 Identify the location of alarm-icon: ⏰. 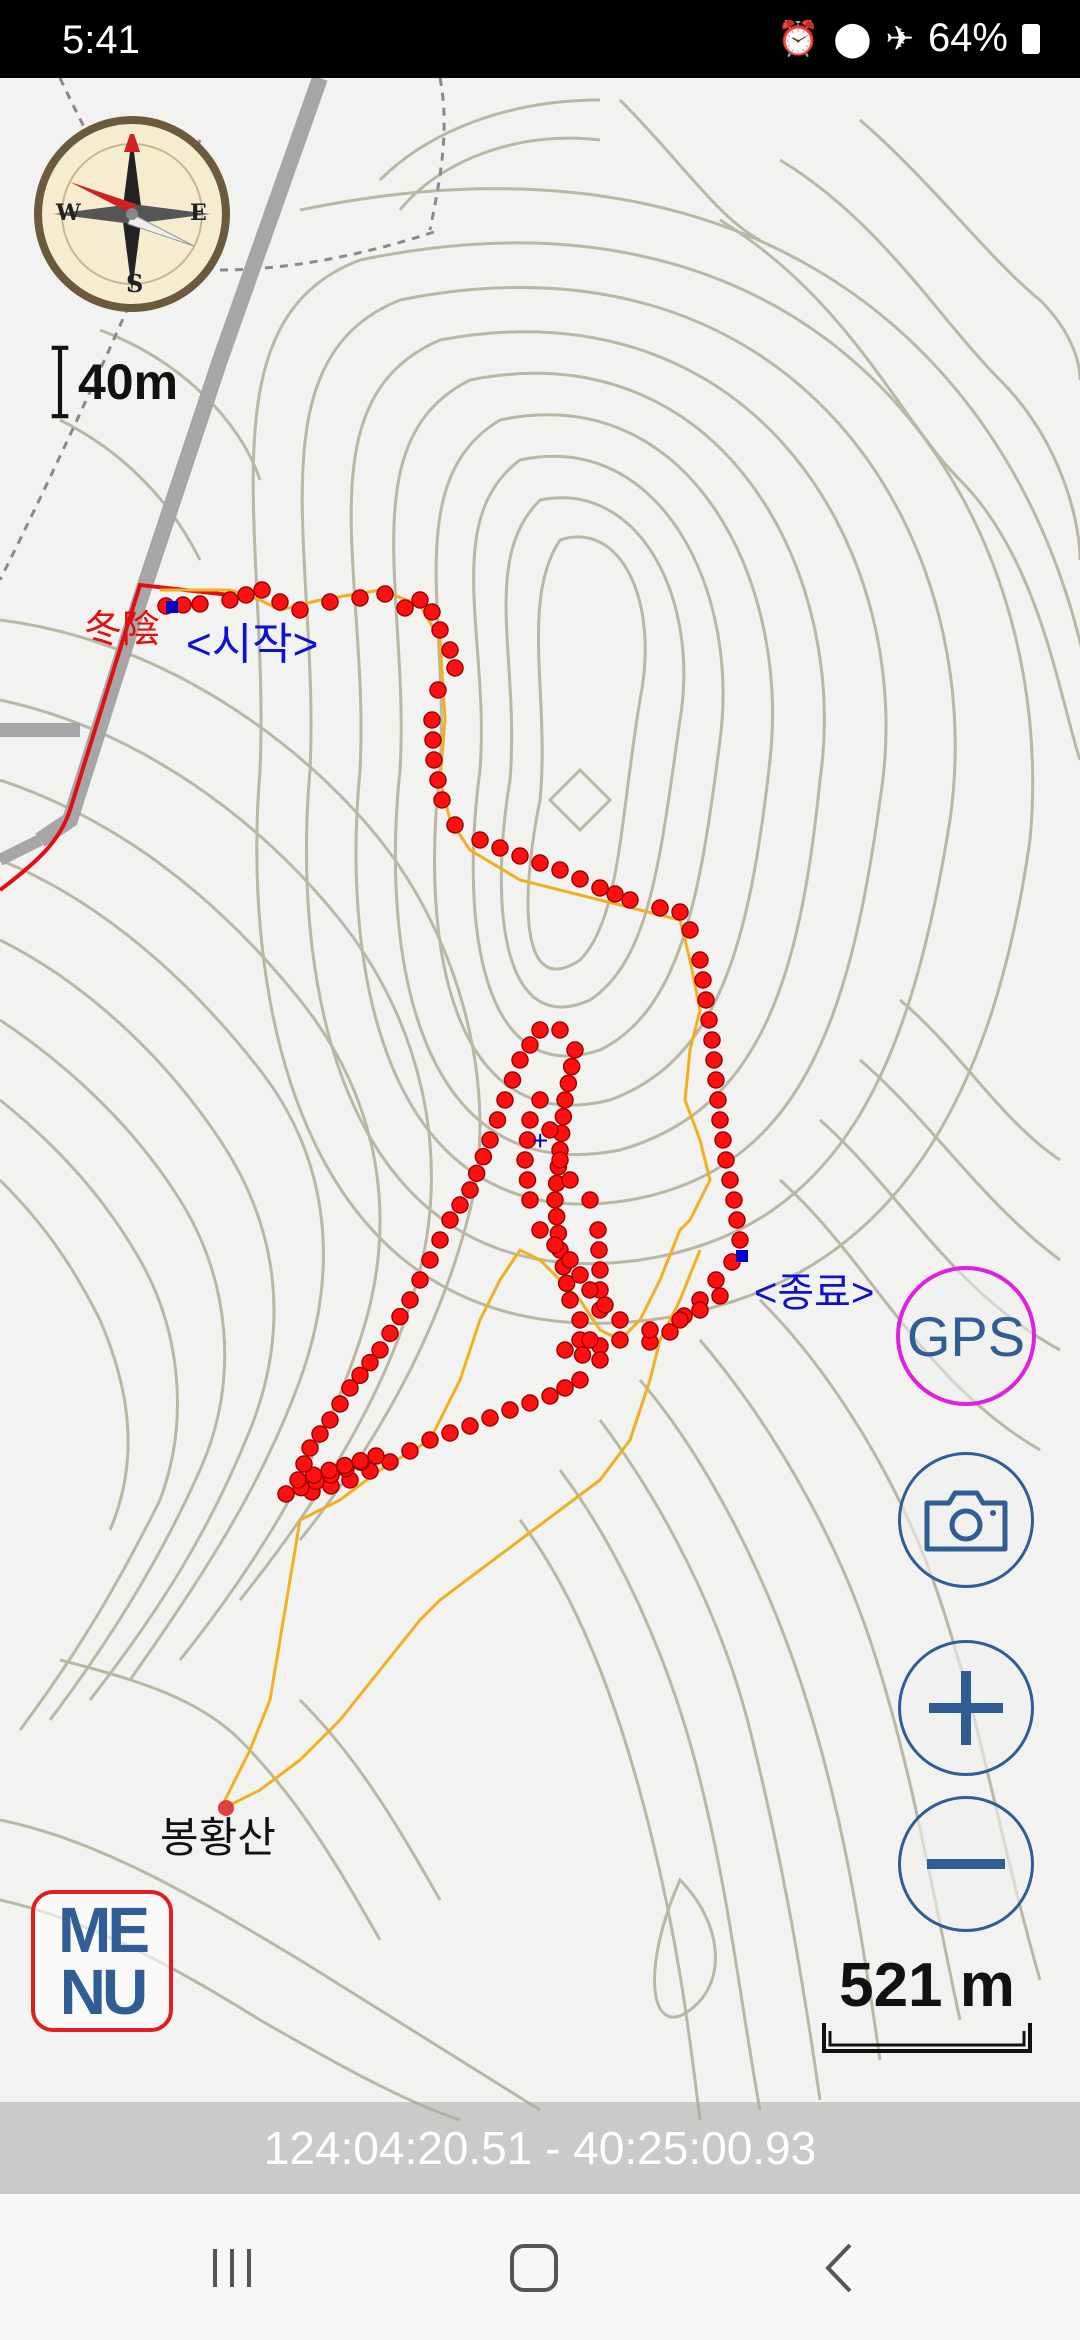
(798, 38).